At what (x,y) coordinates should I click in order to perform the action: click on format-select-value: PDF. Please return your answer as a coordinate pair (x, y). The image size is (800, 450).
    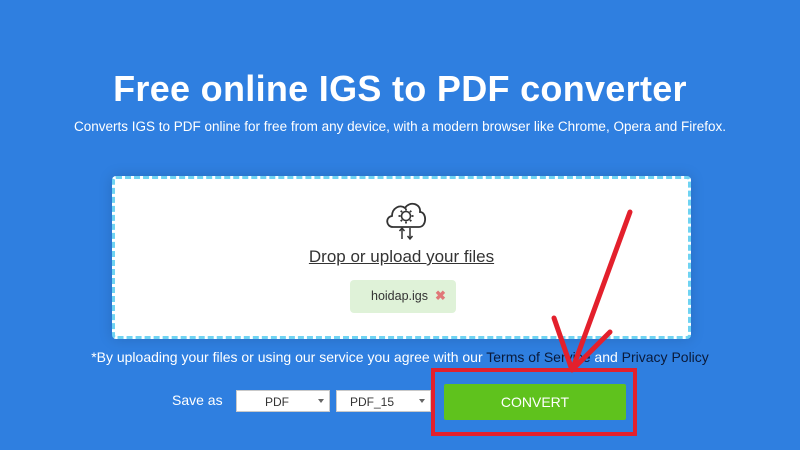
    Looking at the image, I should click on (277, 402).